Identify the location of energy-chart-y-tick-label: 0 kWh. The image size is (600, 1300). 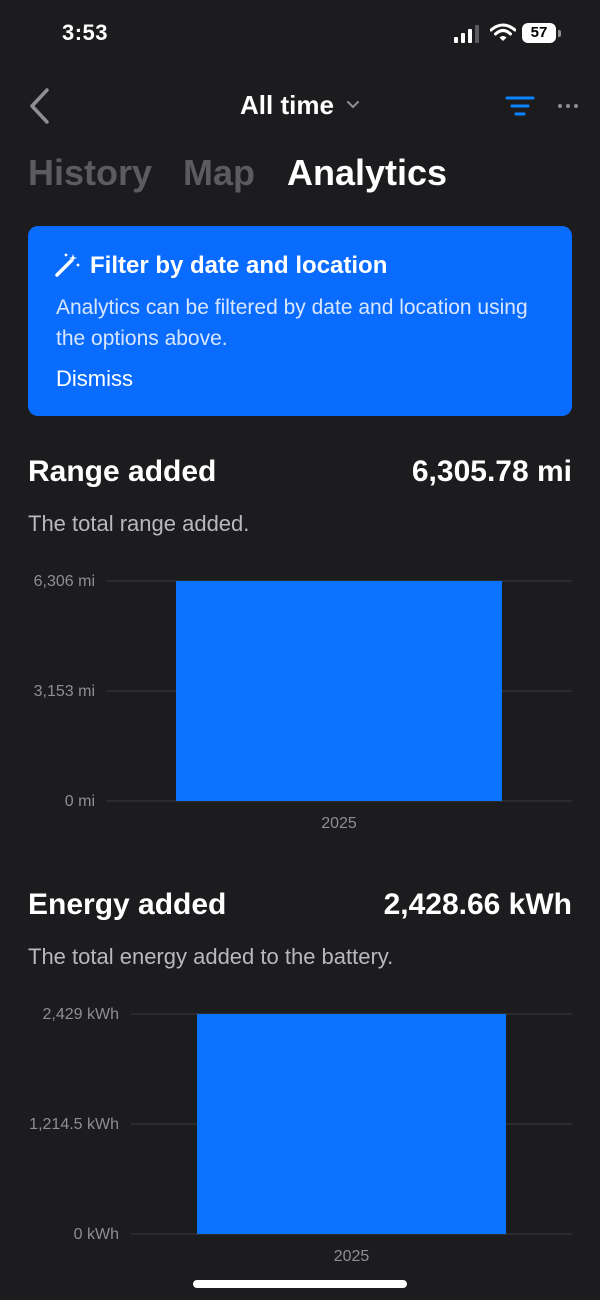
(96, 1234).